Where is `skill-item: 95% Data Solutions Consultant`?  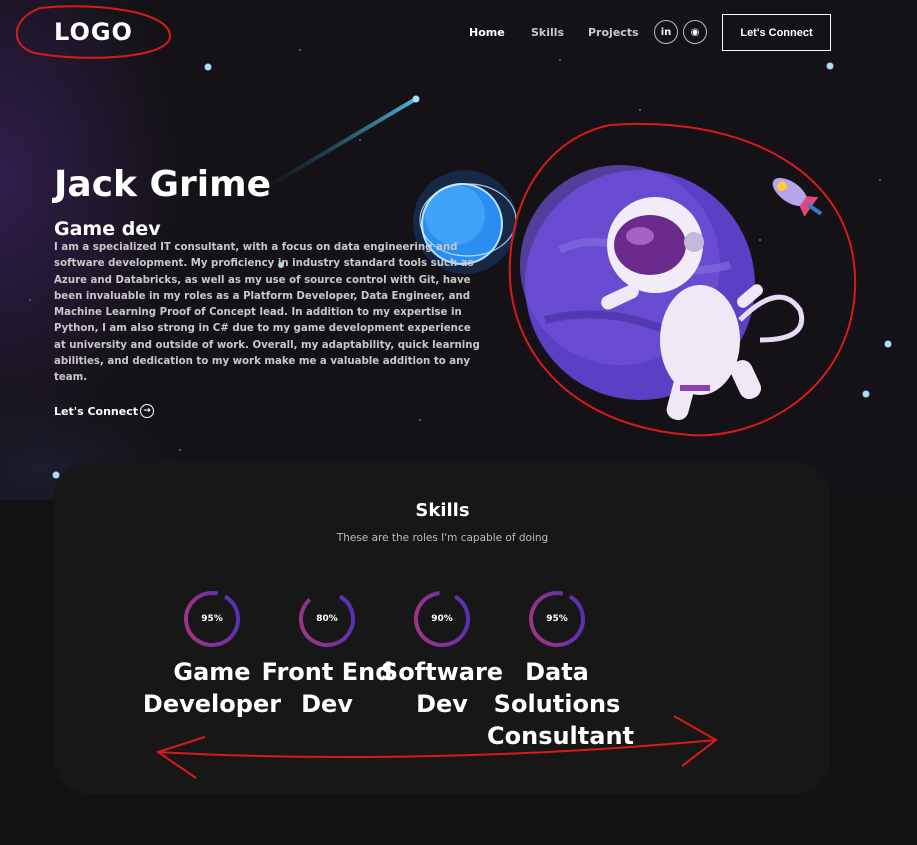 skill-item: 95% Data Solutions Consultant is located at coordinates (561, 671).